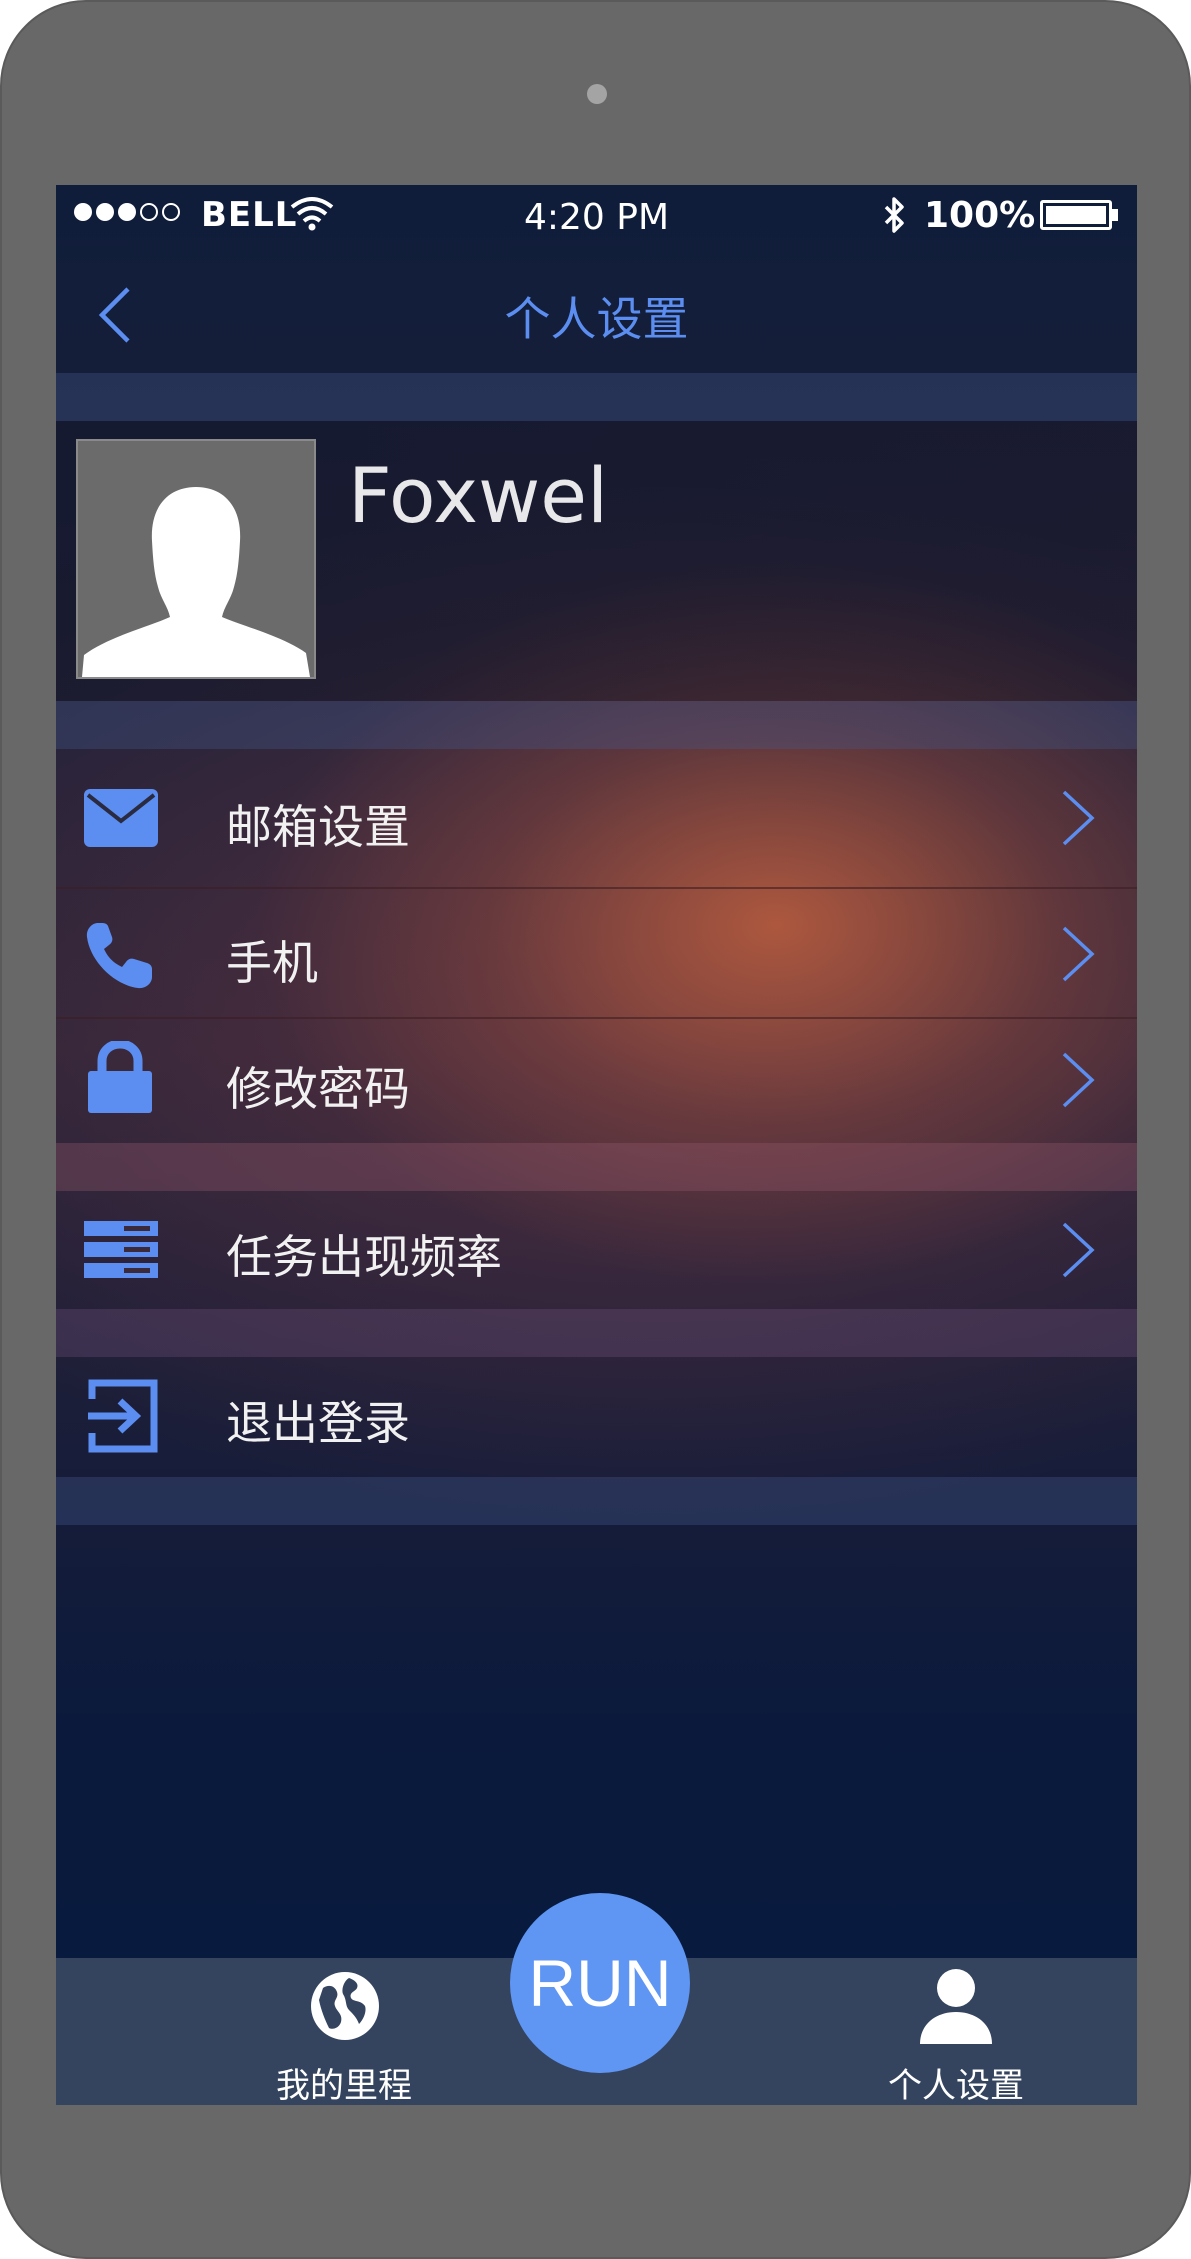 The height and width of the screenshot is (2259, 1191). What do you see at coordinates (980, 215) in the screenshot?
I see `battery-percentage: 100%` at bounding box center [980, 215].